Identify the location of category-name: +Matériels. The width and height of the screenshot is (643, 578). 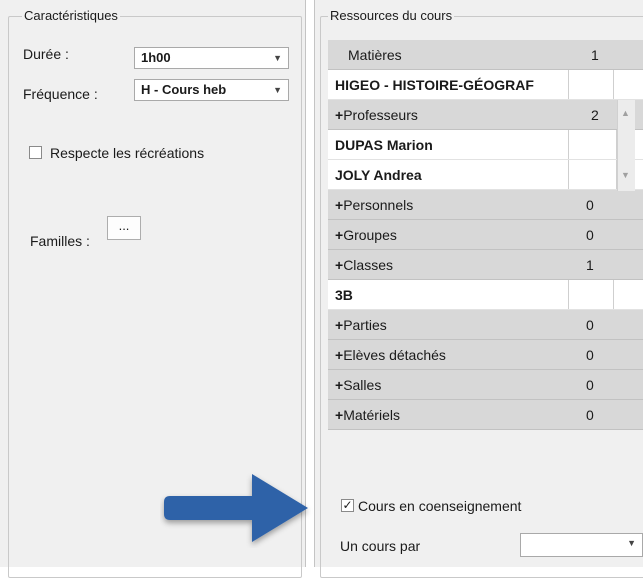
(367, 415).